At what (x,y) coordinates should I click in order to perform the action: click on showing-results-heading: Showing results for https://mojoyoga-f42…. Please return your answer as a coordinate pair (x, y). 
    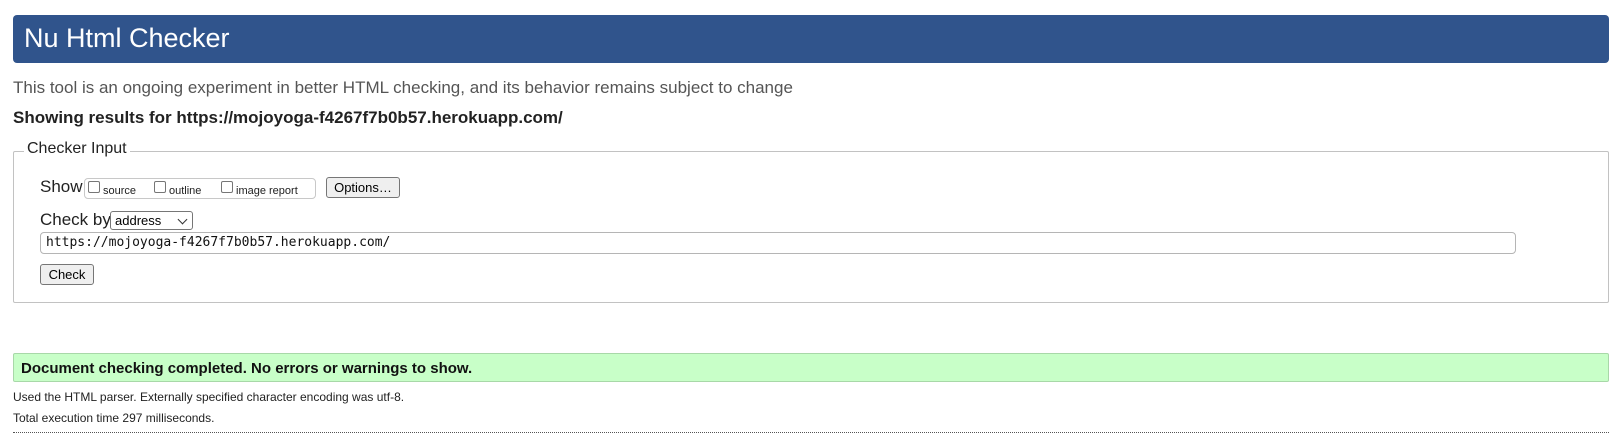
    Looking at the image, I should click on (288, 117).